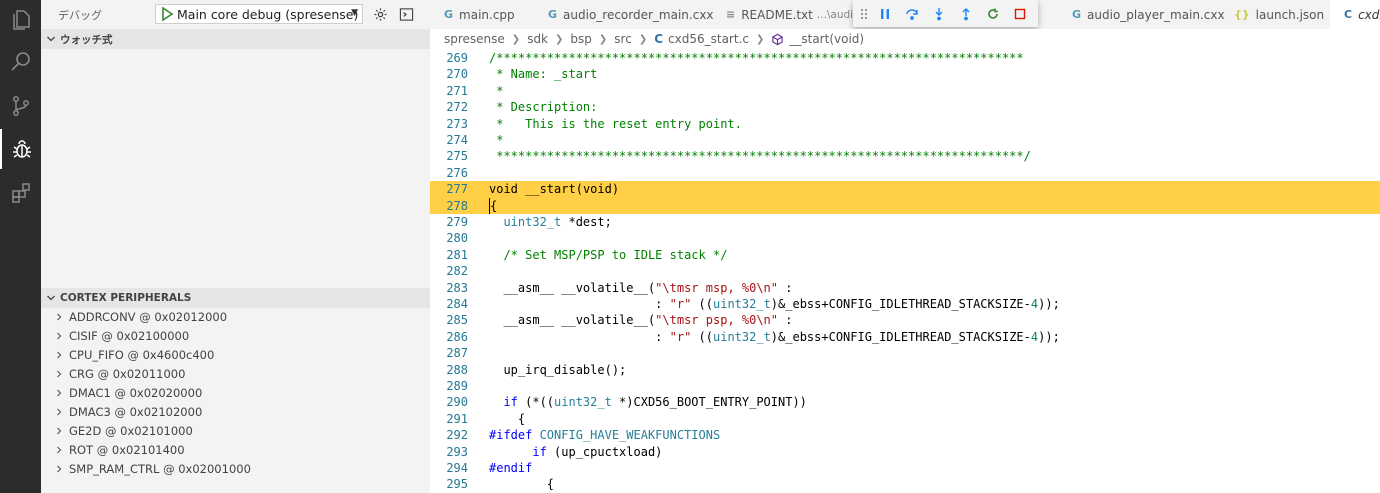 This screenshot has height=493, width=1380. Describe the element at coordinates (905, 386) in the screenshot. I see `code-line: 289` at that location.